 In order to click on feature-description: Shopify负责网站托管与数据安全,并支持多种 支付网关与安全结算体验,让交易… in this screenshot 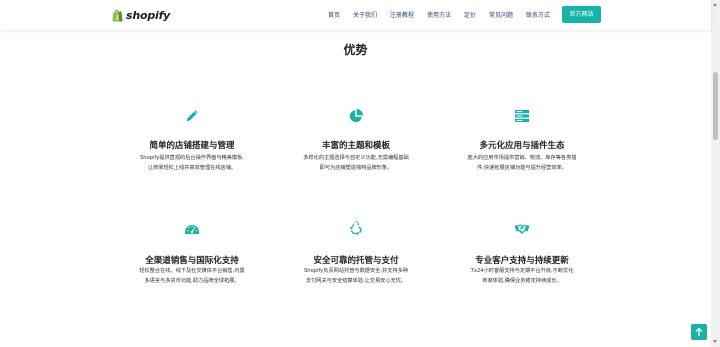, I will do `click(356, 276)`.